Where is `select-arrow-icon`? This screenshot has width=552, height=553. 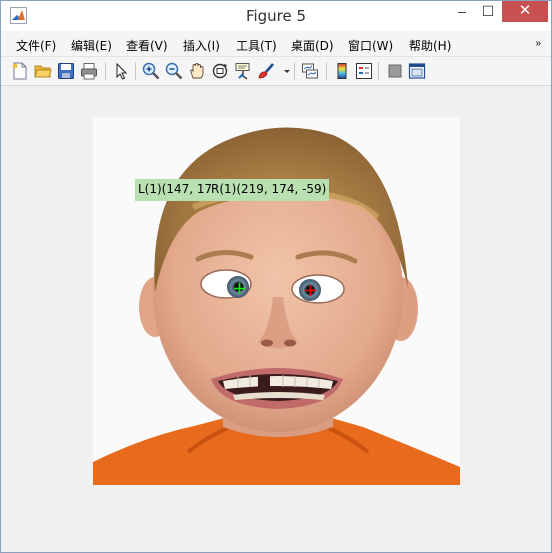
select-arrow-icon is located at coordinates (121, 71).